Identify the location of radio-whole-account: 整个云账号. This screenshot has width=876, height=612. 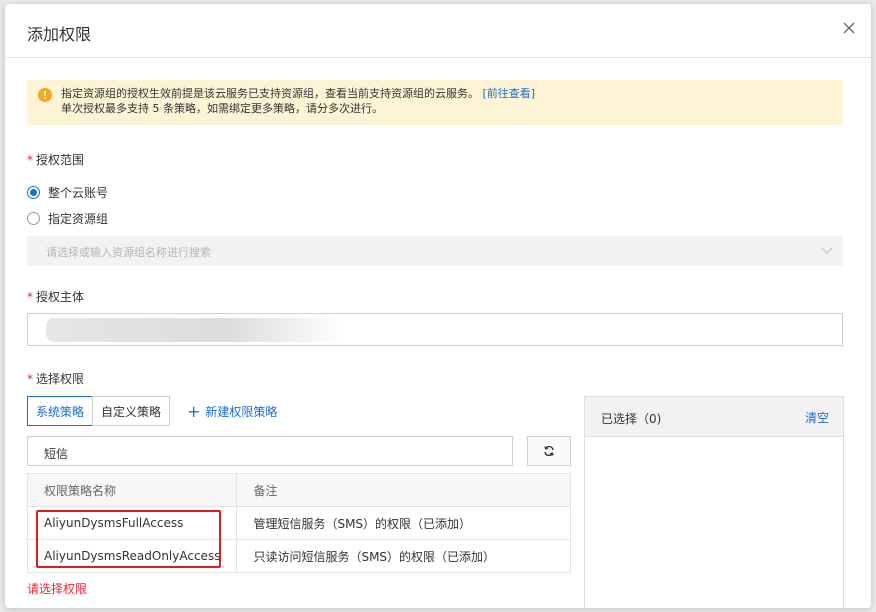
(67, 192).